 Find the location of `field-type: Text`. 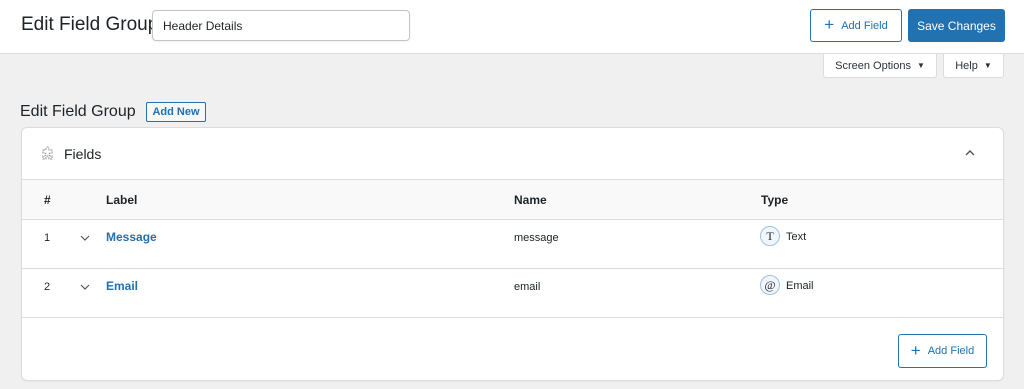

field-type: Text is located at coordinates (796, 237).